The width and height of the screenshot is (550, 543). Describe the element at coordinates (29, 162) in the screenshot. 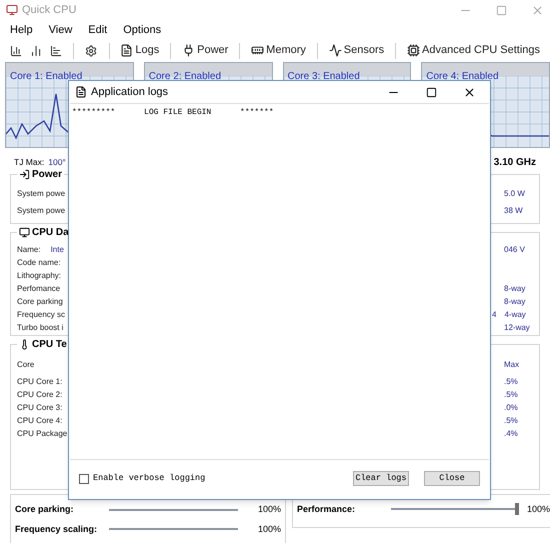

I see `field-label: TJ Max:` at that location.